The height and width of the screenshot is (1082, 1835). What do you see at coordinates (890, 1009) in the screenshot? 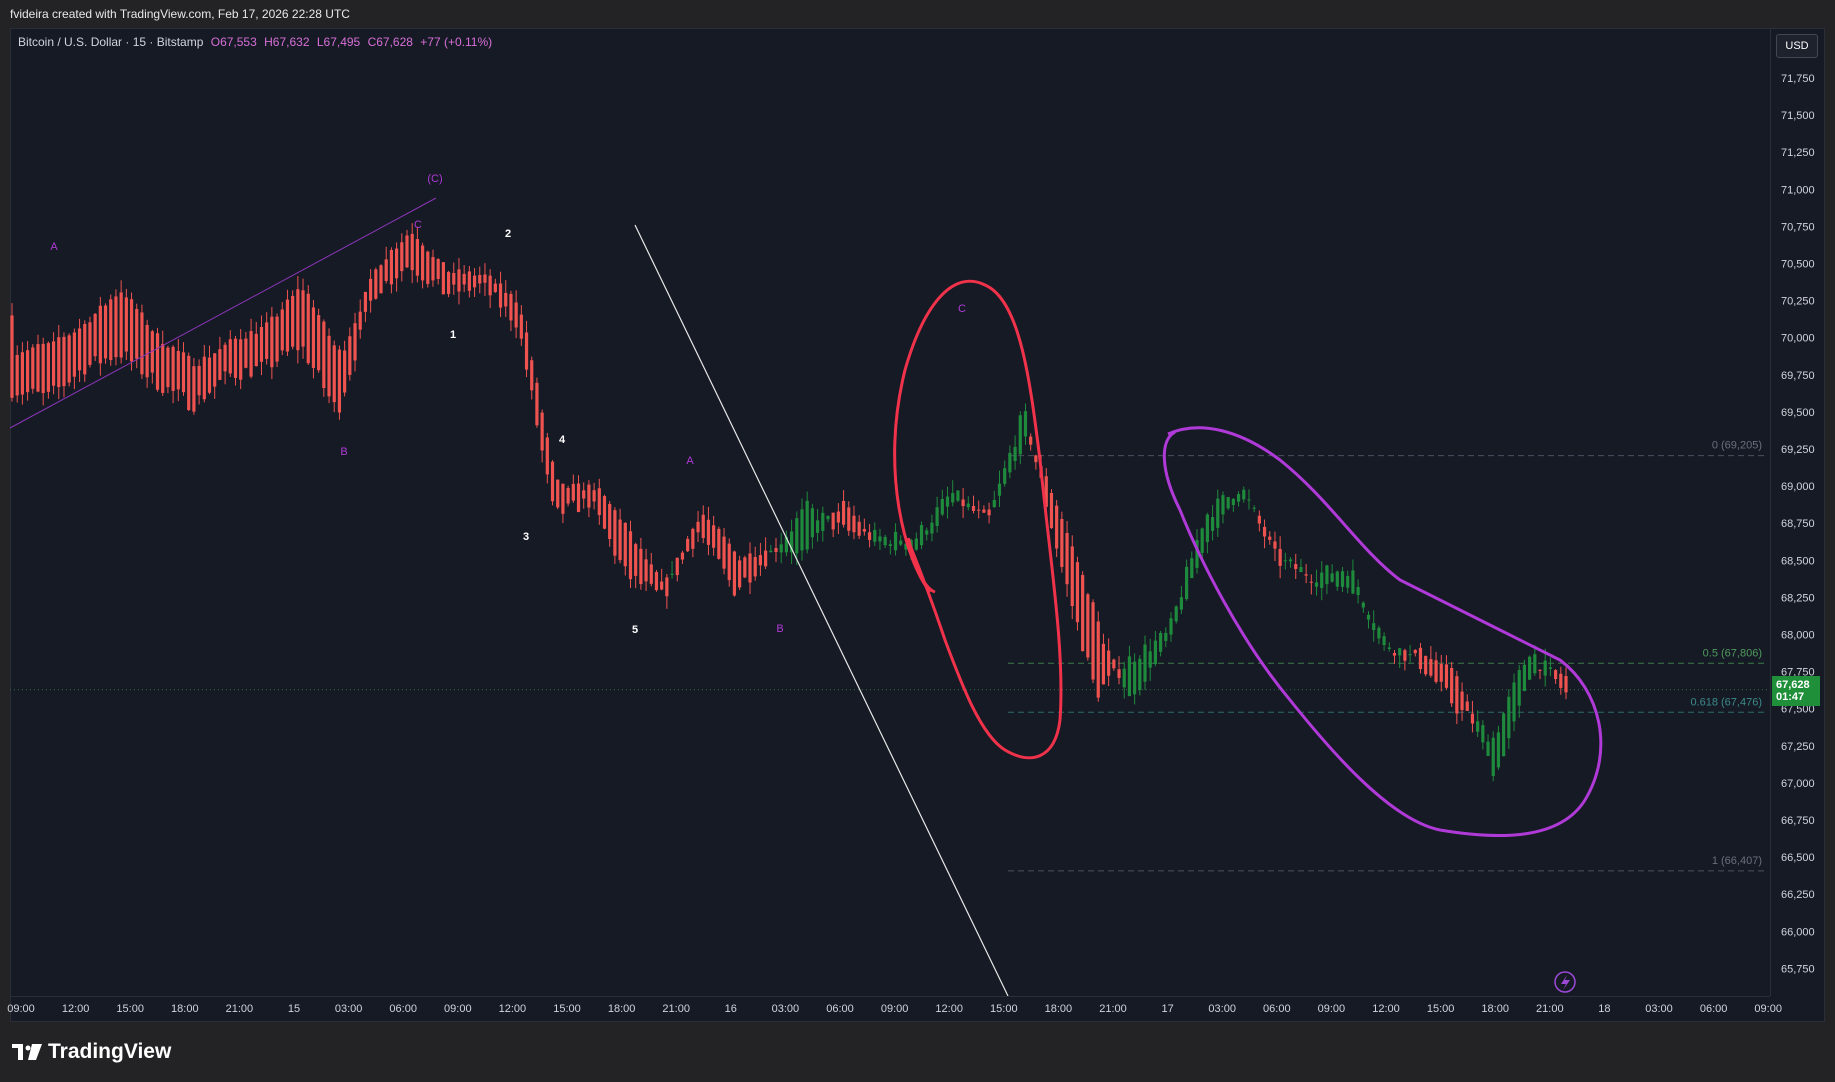
I see `time-axis` at bounding box center [890, 1009].